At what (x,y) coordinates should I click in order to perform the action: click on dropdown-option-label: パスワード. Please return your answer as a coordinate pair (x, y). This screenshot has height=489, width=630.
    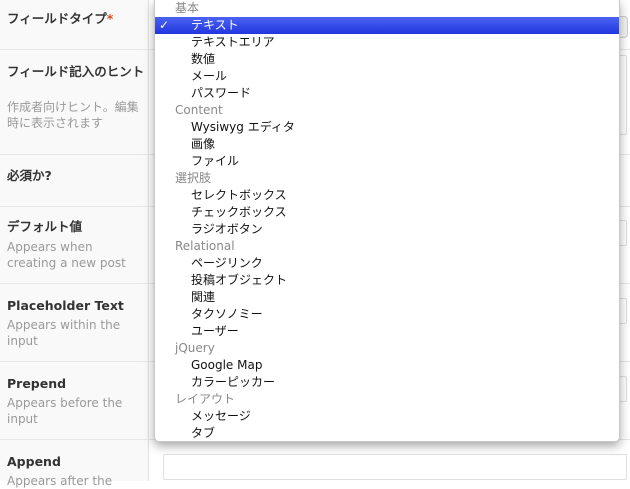
    Looking at the image, I should click on (221, 93).